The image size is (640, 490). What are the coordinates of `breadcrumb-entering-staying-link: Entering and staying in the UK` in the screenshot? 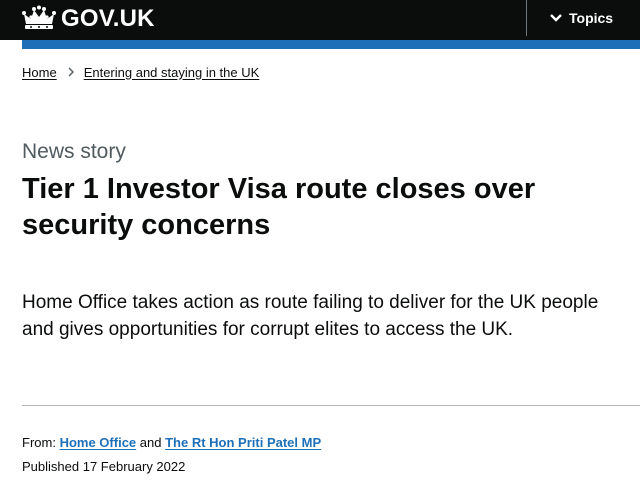 It's located at (172, 72).